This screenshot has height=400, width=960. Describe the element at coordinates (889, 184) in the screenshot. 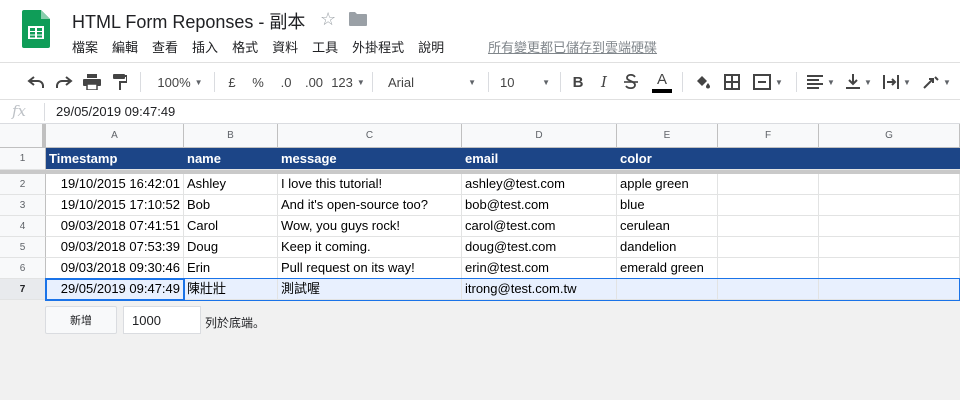

I see `cell-g2` at that location.